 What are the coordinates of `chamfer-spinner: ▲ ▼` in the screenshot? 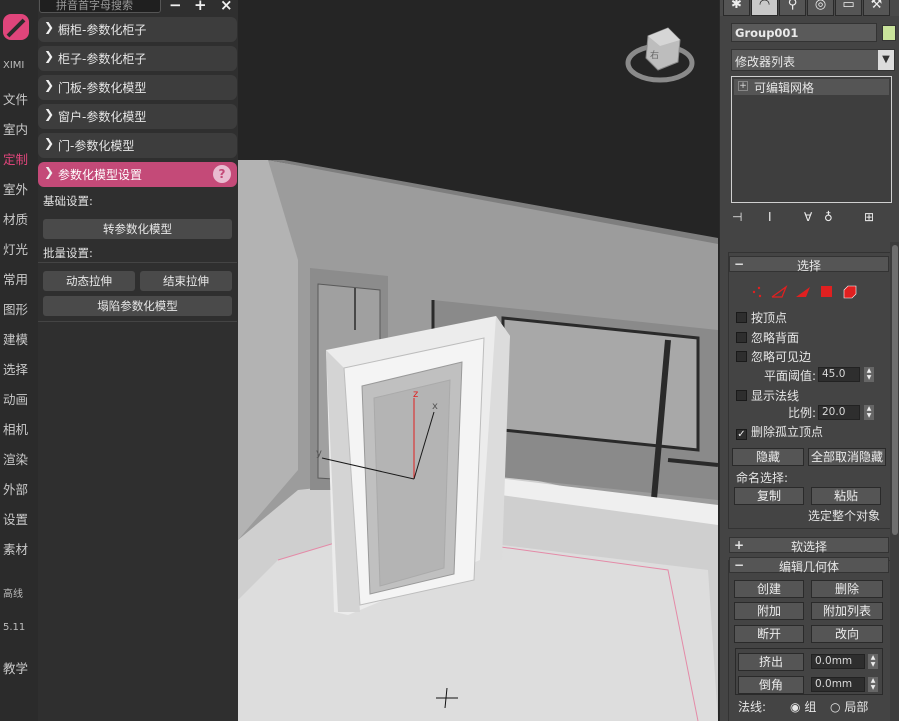 It's located at (873, 684).